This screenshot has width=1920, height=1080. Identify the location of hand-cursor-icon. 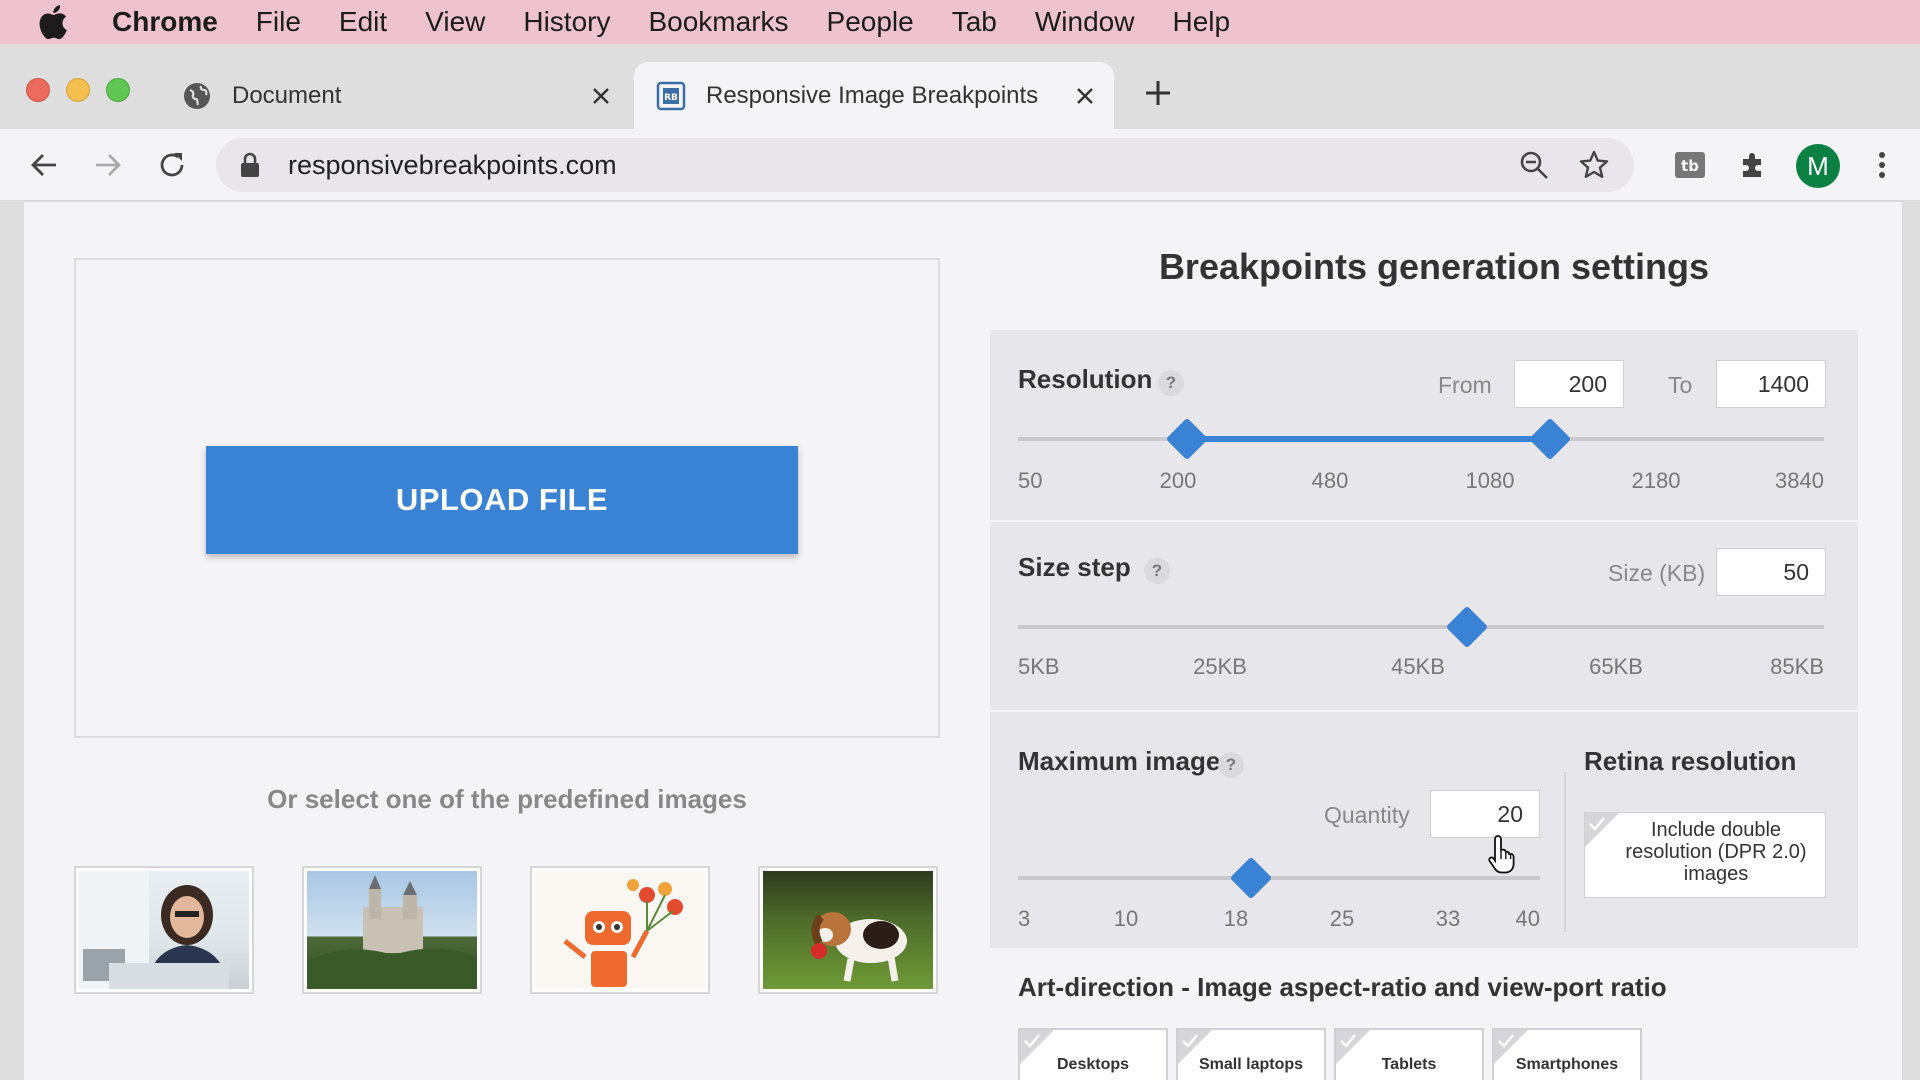
(1501, 854).